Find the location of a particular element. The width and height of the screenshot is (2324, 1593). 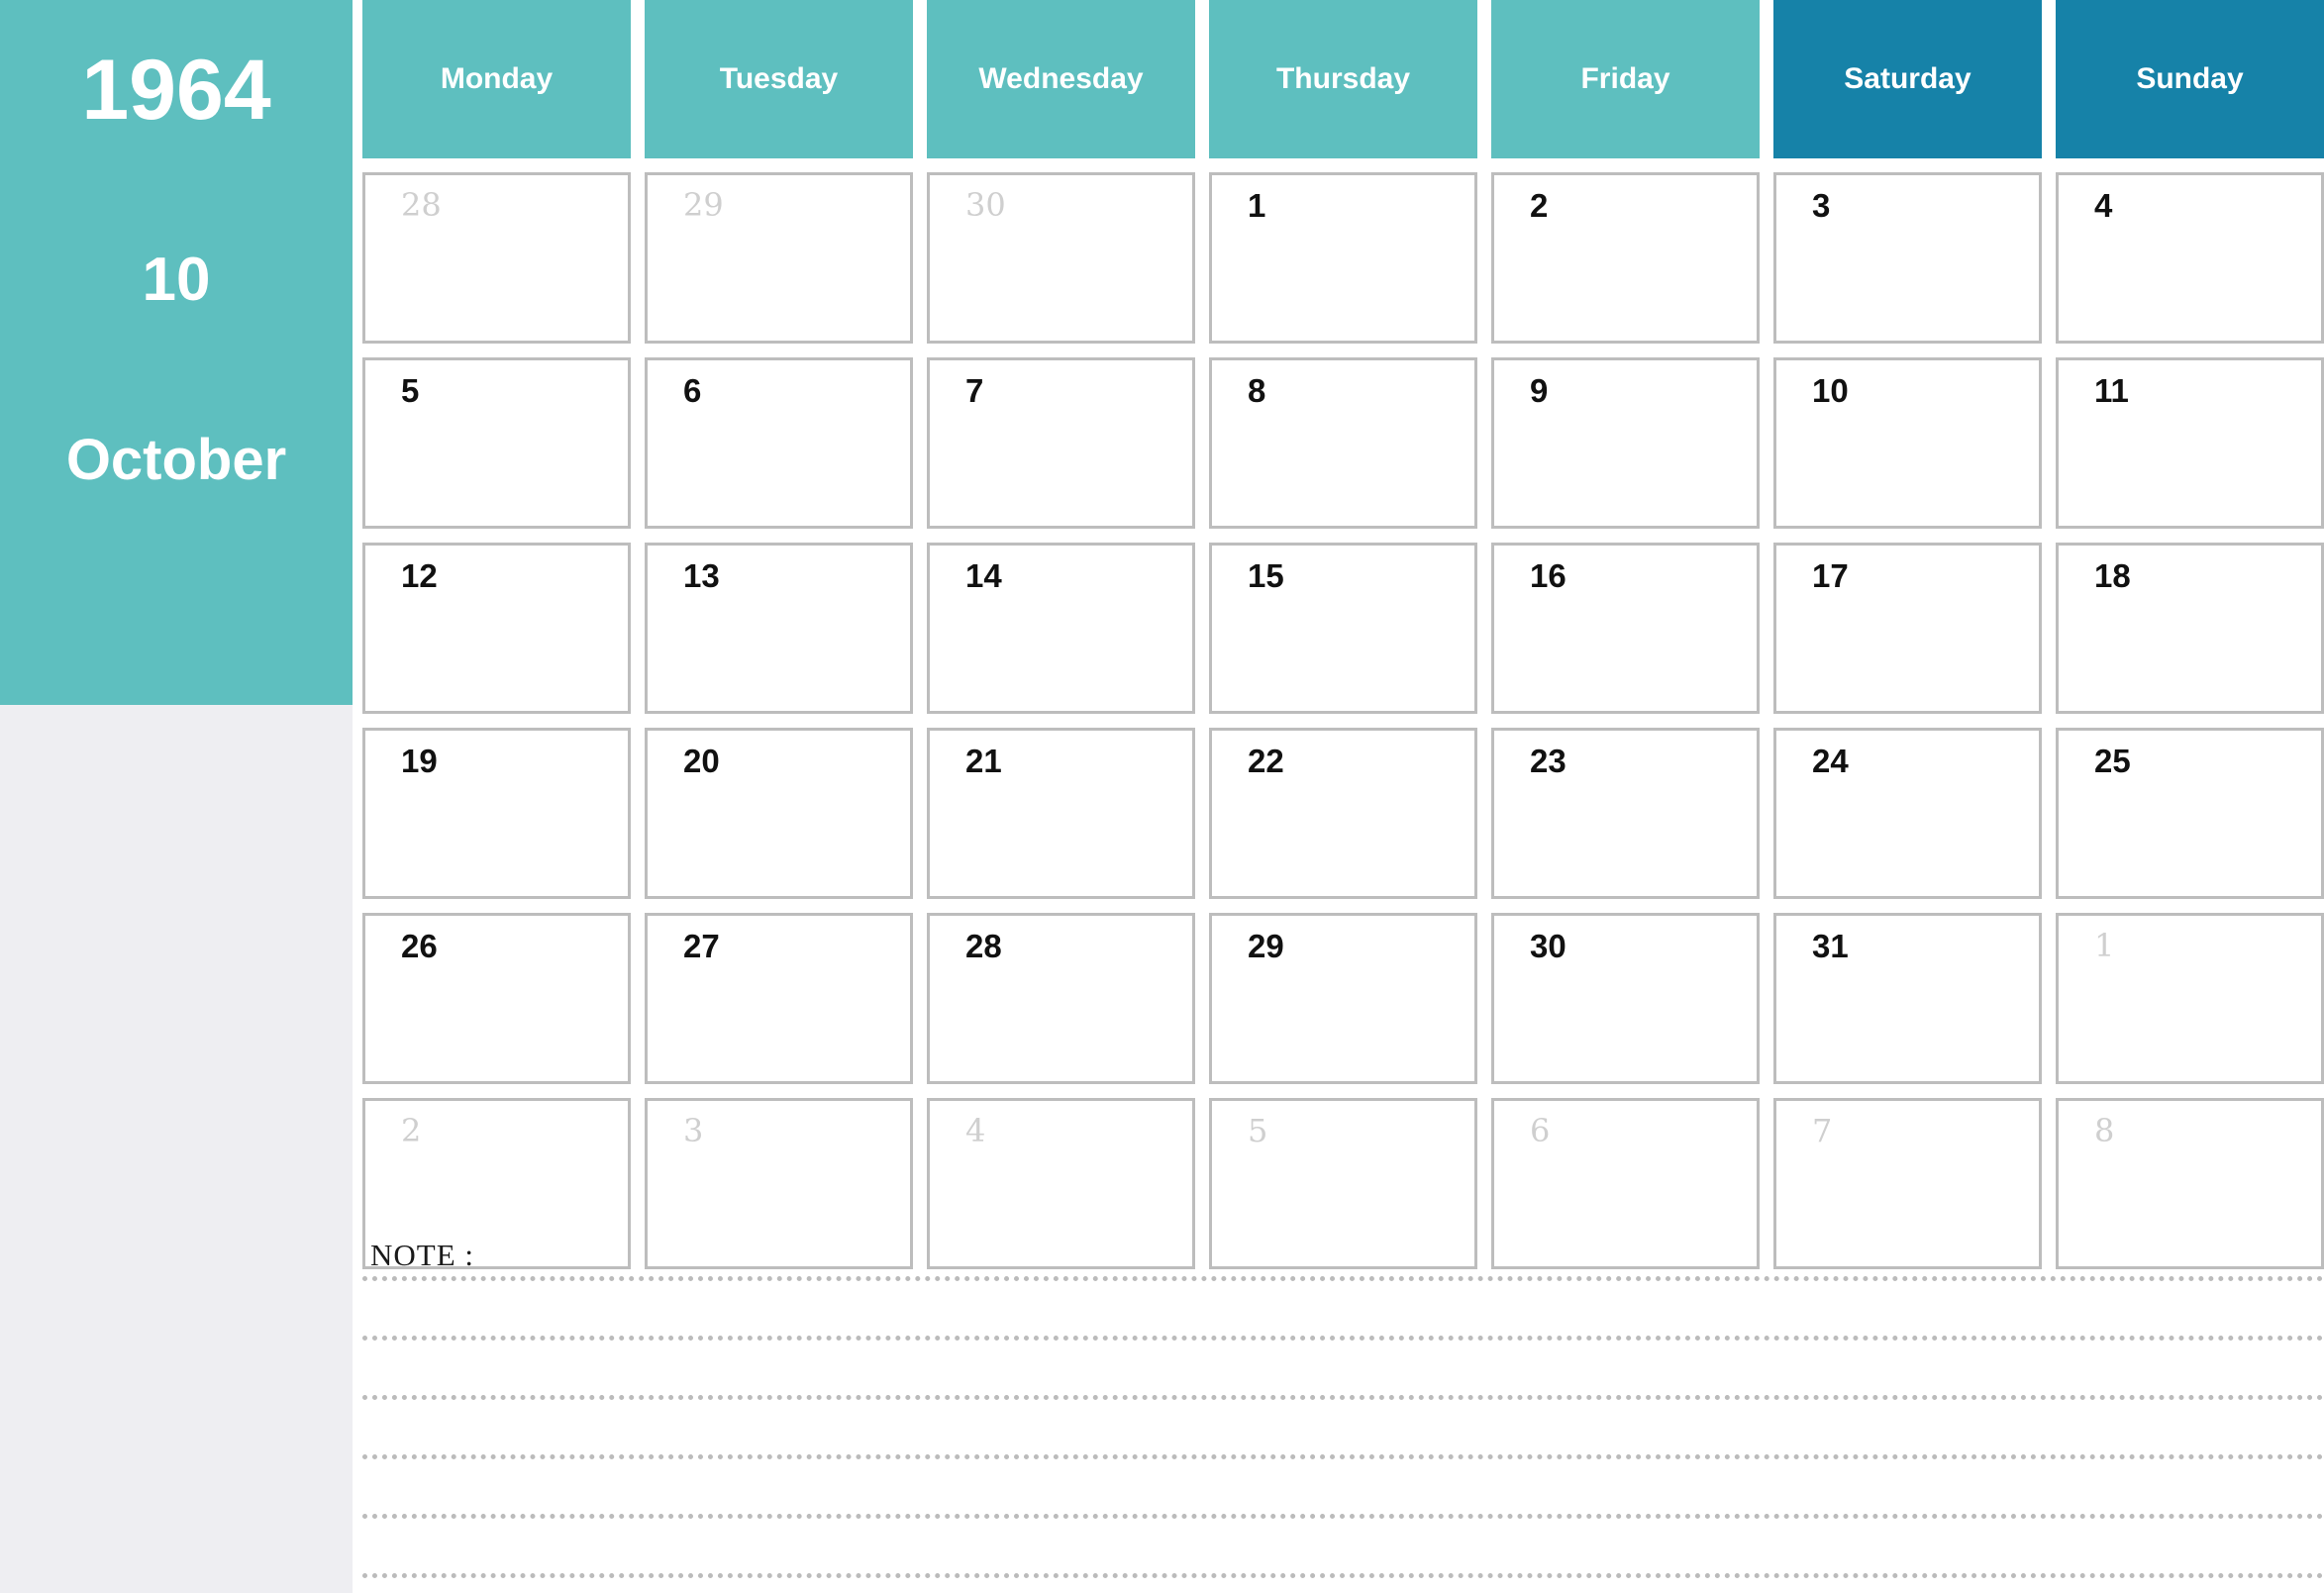

day-number: 14 is located at coordinates (983, 575).